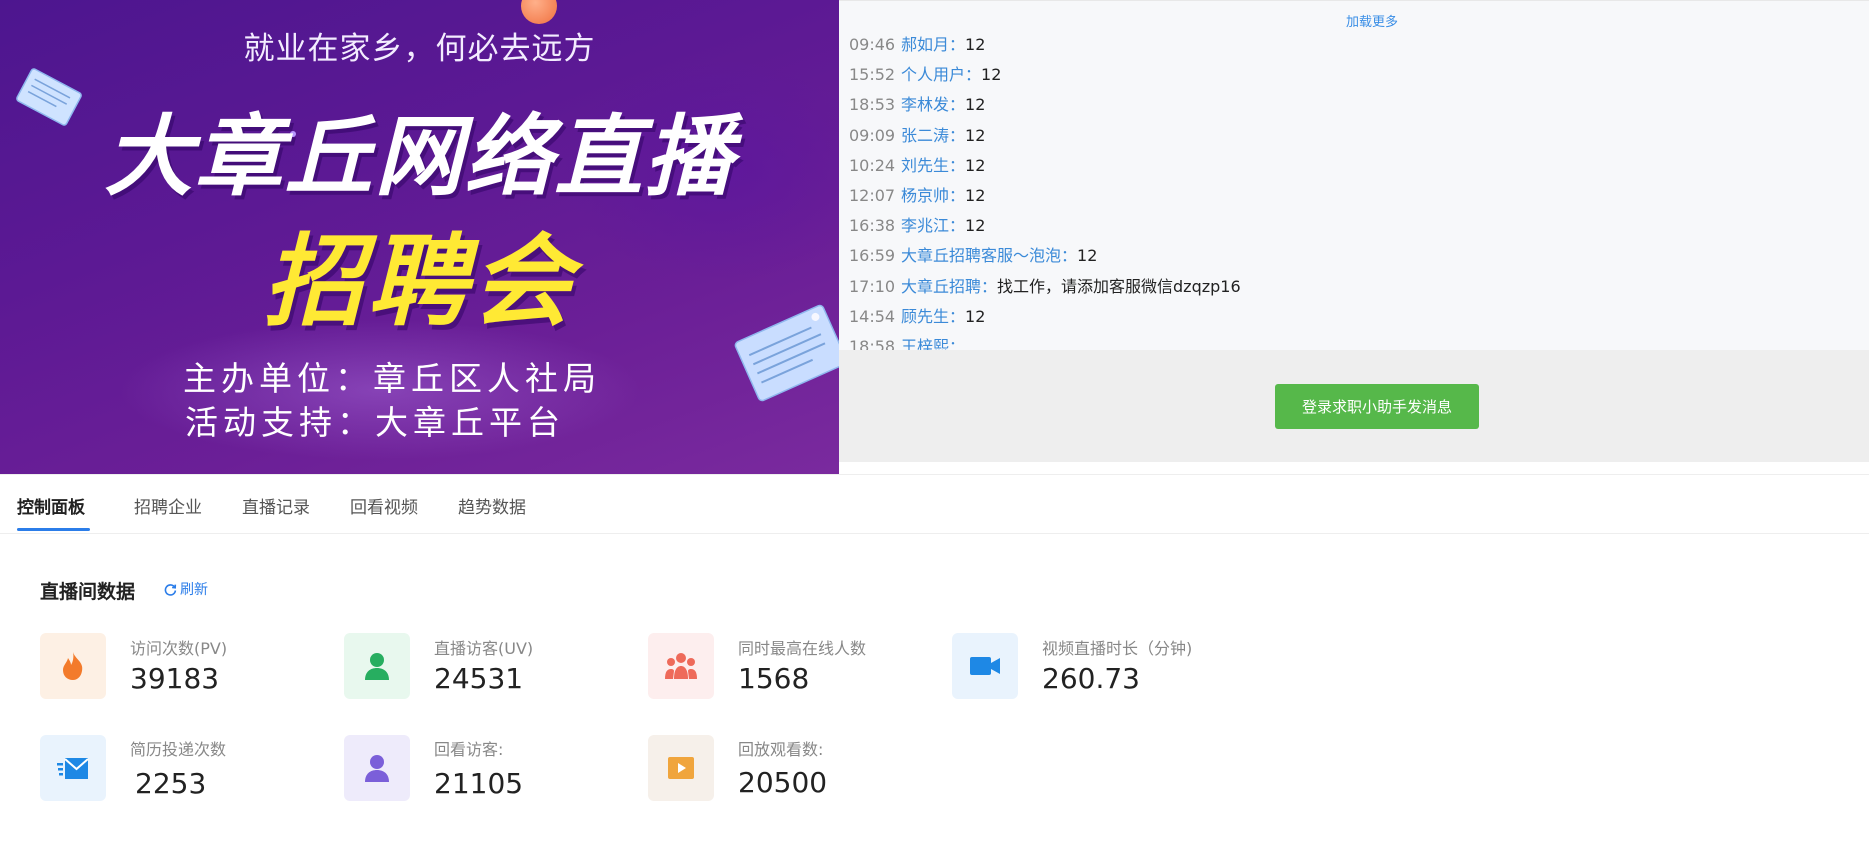  Describe the element at coordinates (872, 256) in the screenshot. I see `chat-time: 16:59` at that location.